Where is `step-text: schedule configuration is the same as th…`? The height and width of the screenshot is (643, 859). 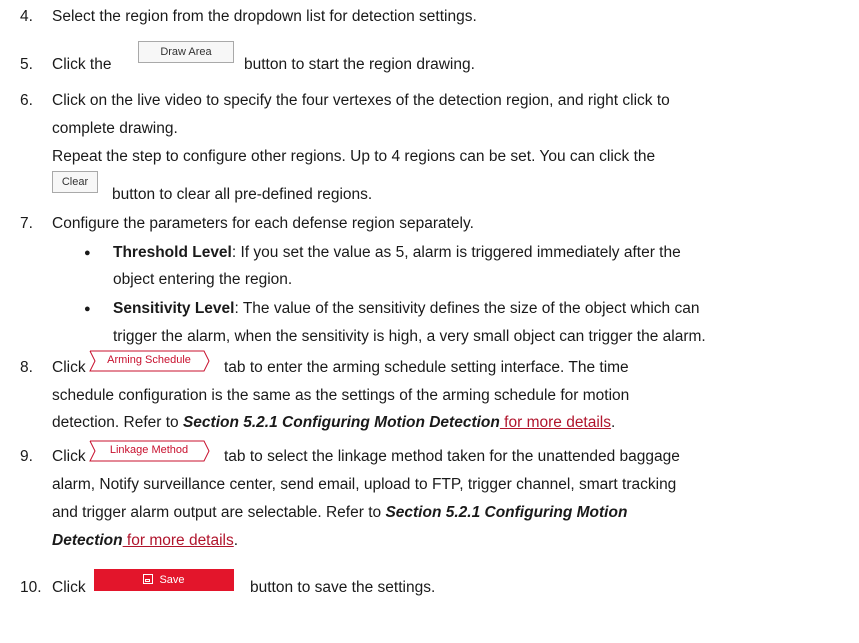
step-text: schedule configuration is the same as th… is located at coordinates (341, 395).